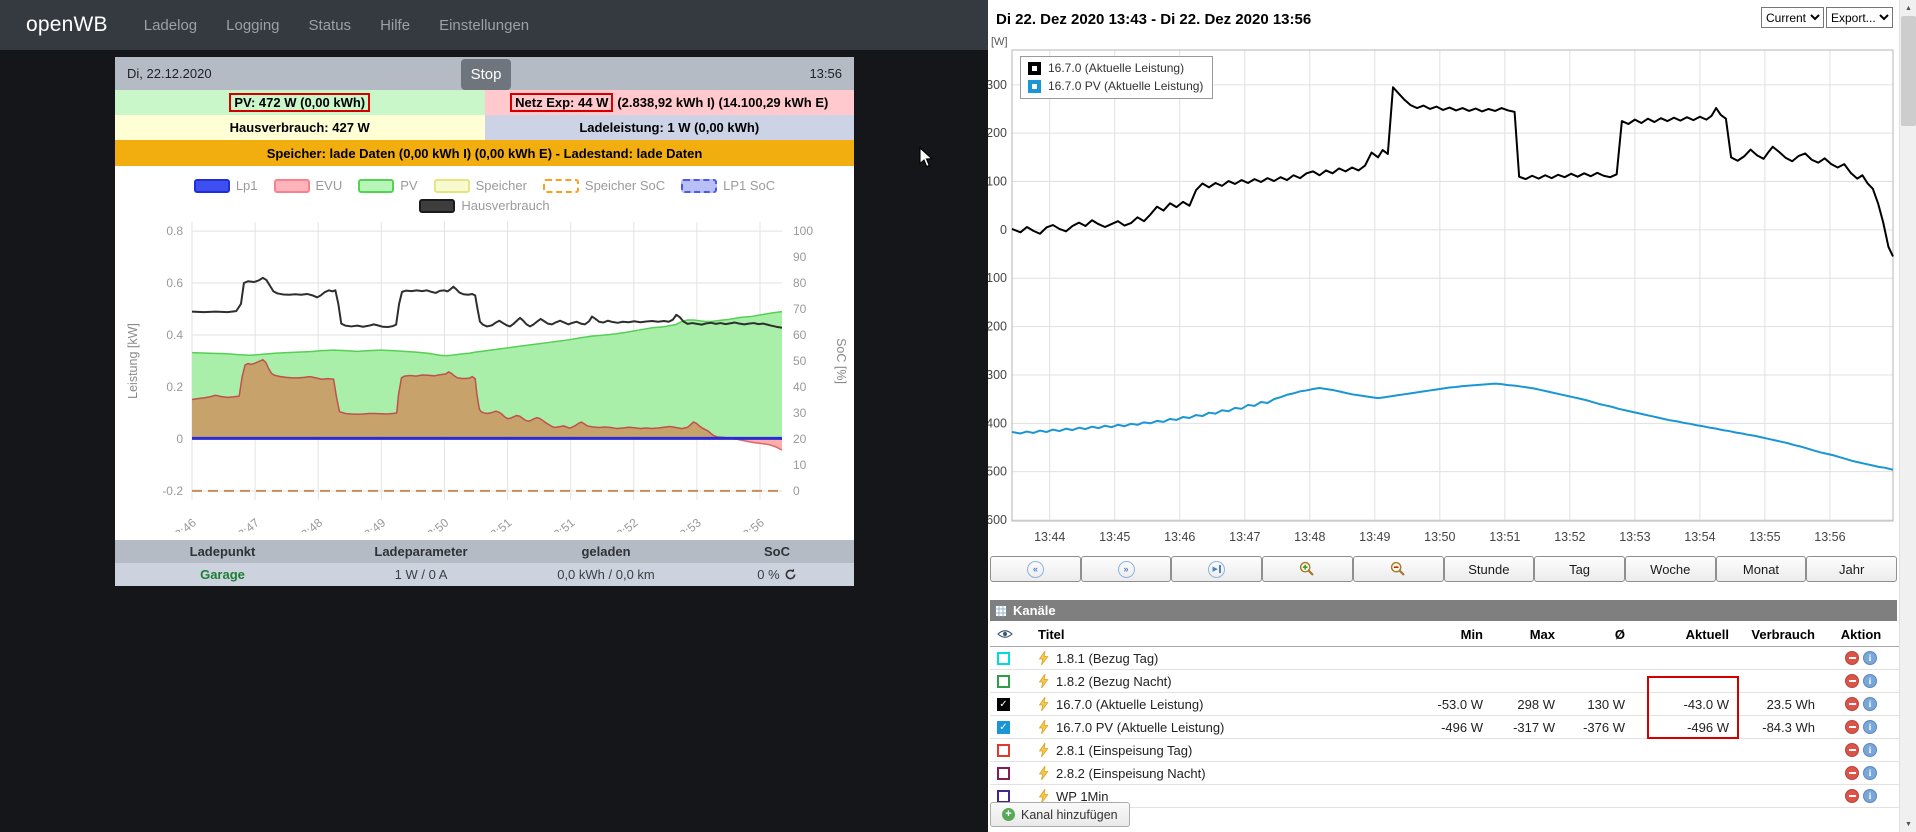 The image size is (1916, 832). What do you see at coordinates (174, 335) in the screenshot?
I see `svg-text: 0.4` at bounding box center [174, 335].